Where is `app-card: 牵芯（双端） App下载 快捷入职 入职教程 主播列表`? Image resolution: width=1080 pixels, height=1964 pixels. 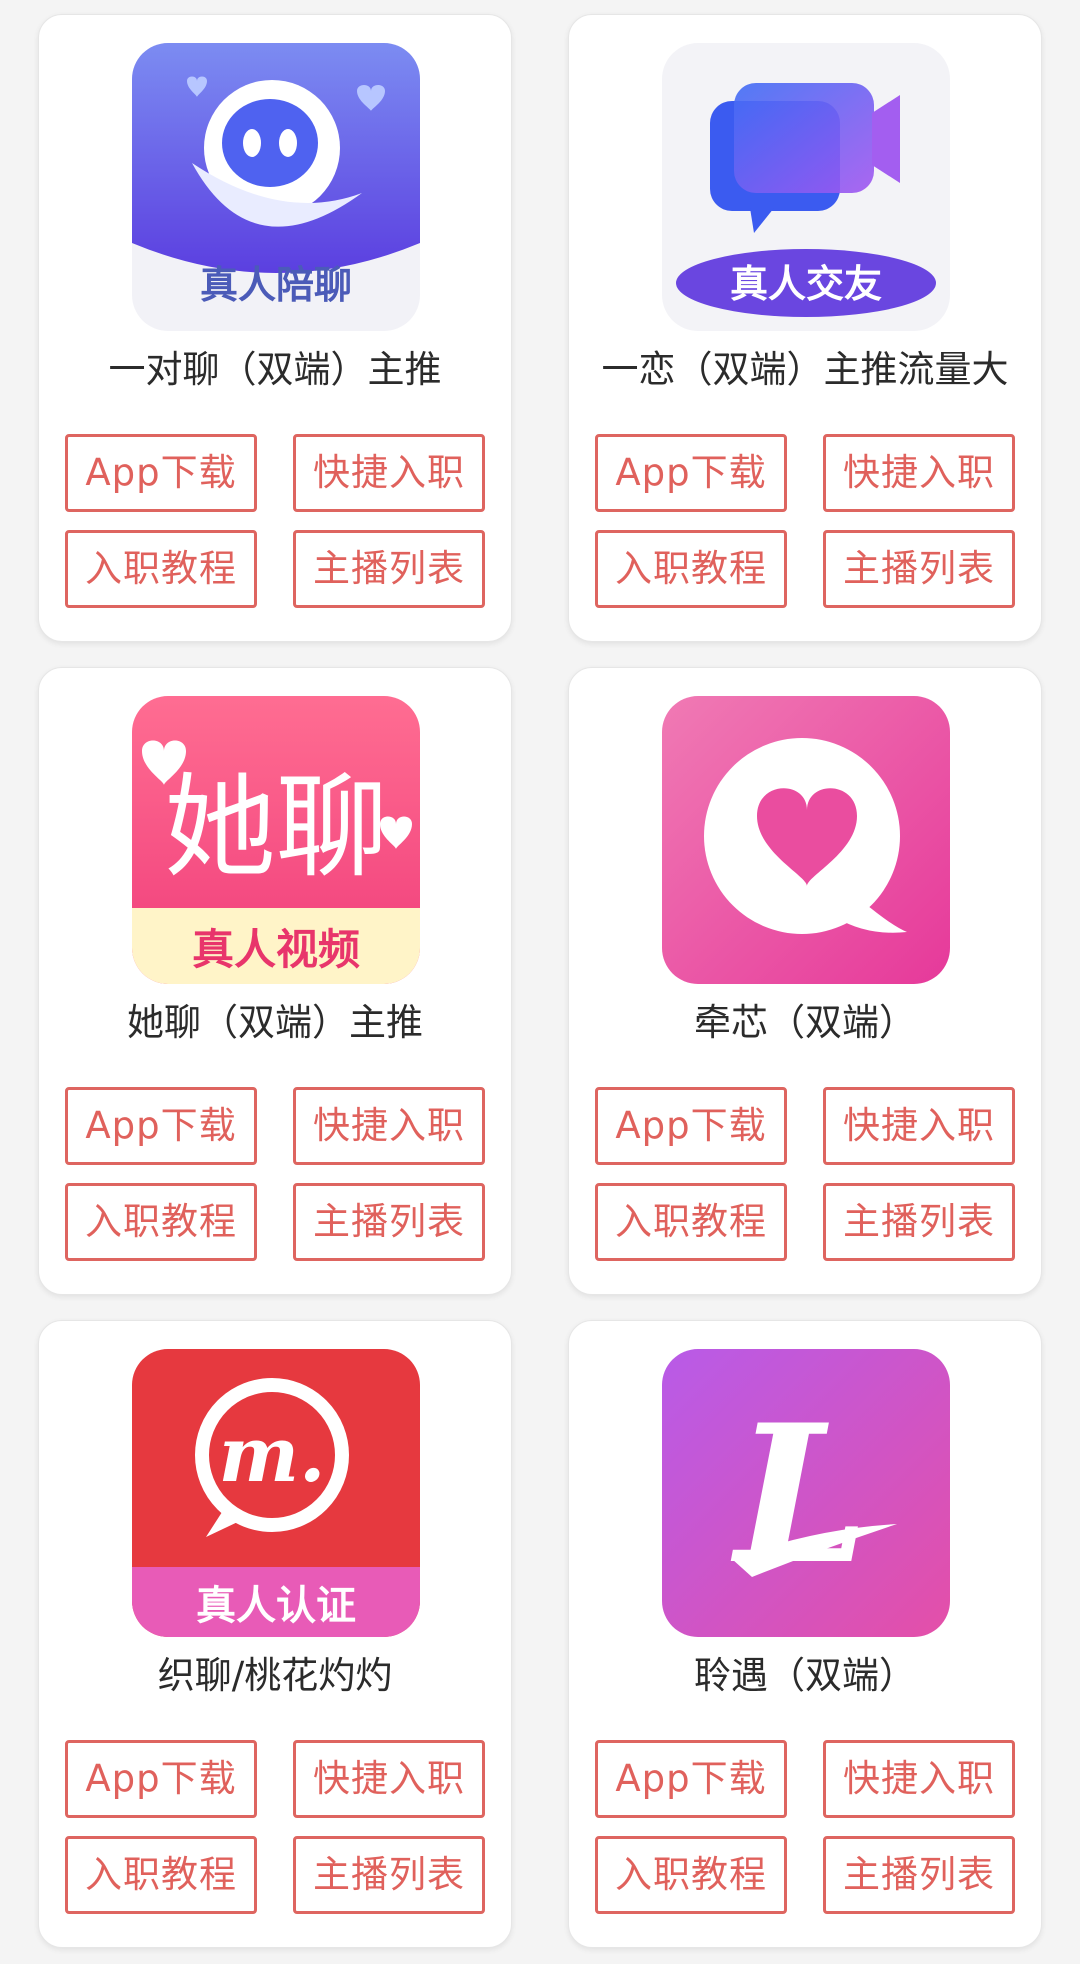 app-card: 牵芯（双端） App下载 快捷入职 入职教程 主播列表 is located at coordinates (805, 981).